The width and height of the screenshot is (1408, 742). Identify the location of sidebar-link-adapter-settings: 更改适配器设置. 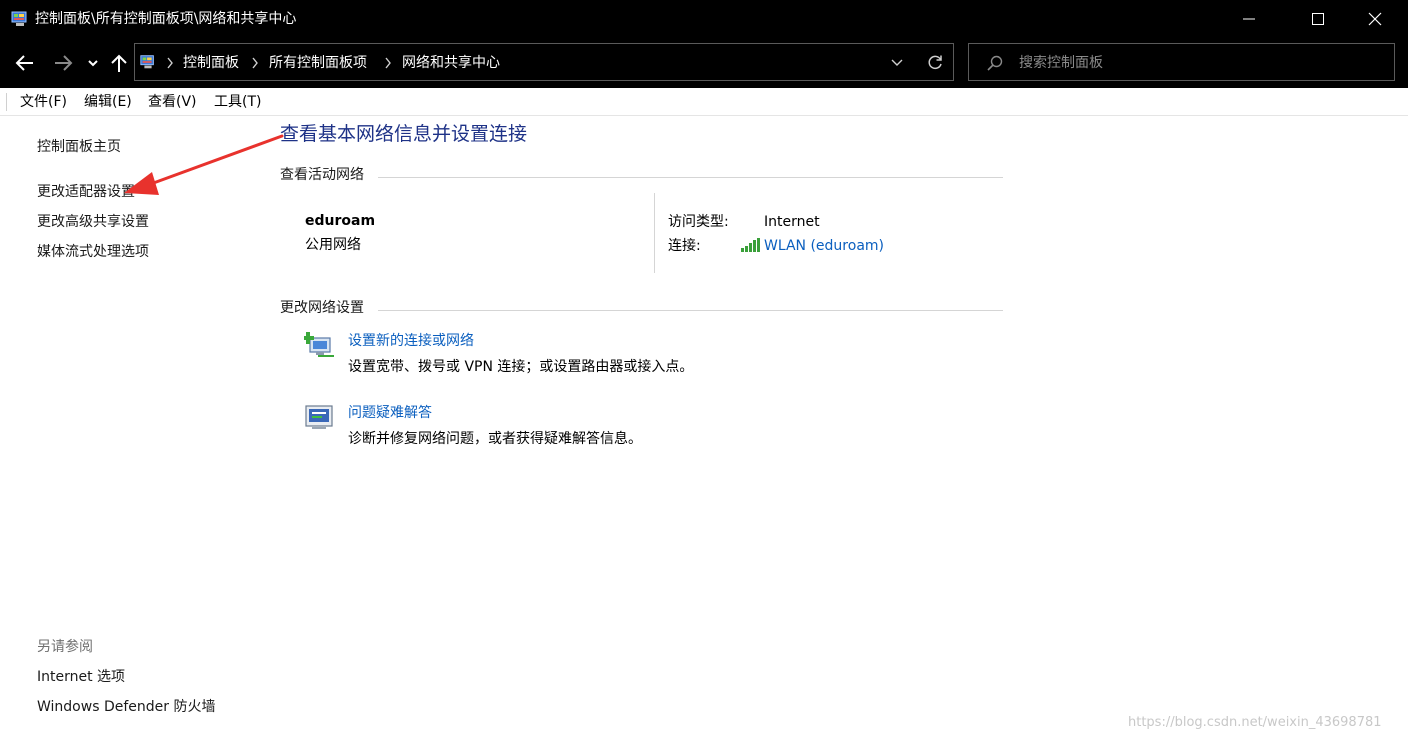
(86, 192).